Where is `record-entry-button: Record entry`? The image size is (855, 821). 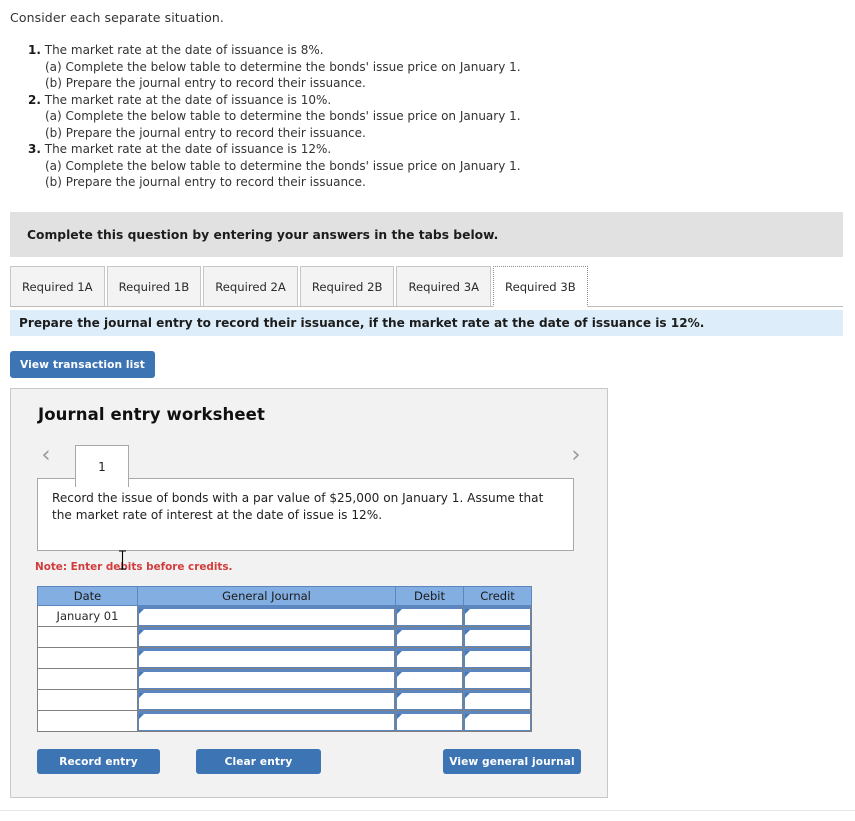
record-entry-button: Record entry is located at coordinates (98, 761).